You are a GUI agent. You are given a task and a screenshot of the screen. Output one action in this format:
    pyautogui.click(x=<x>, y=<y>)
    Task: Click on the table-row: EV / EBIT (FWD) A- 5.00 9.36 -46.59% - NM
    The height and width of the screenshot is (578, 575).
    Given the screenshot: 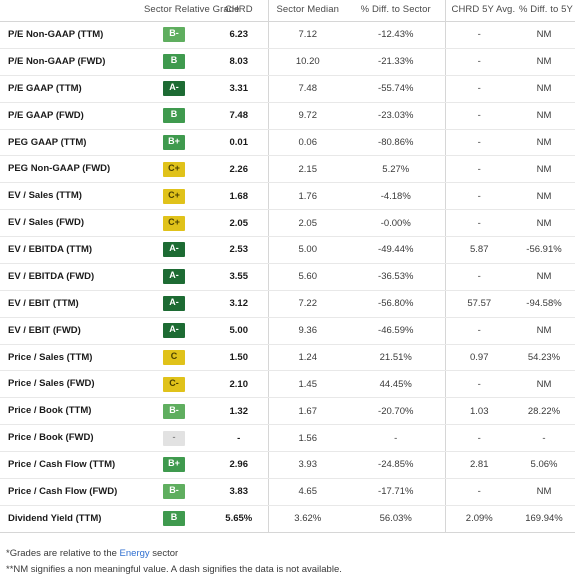 What is the action you would take?
    pyautogui.click(x=287, y=331)
    